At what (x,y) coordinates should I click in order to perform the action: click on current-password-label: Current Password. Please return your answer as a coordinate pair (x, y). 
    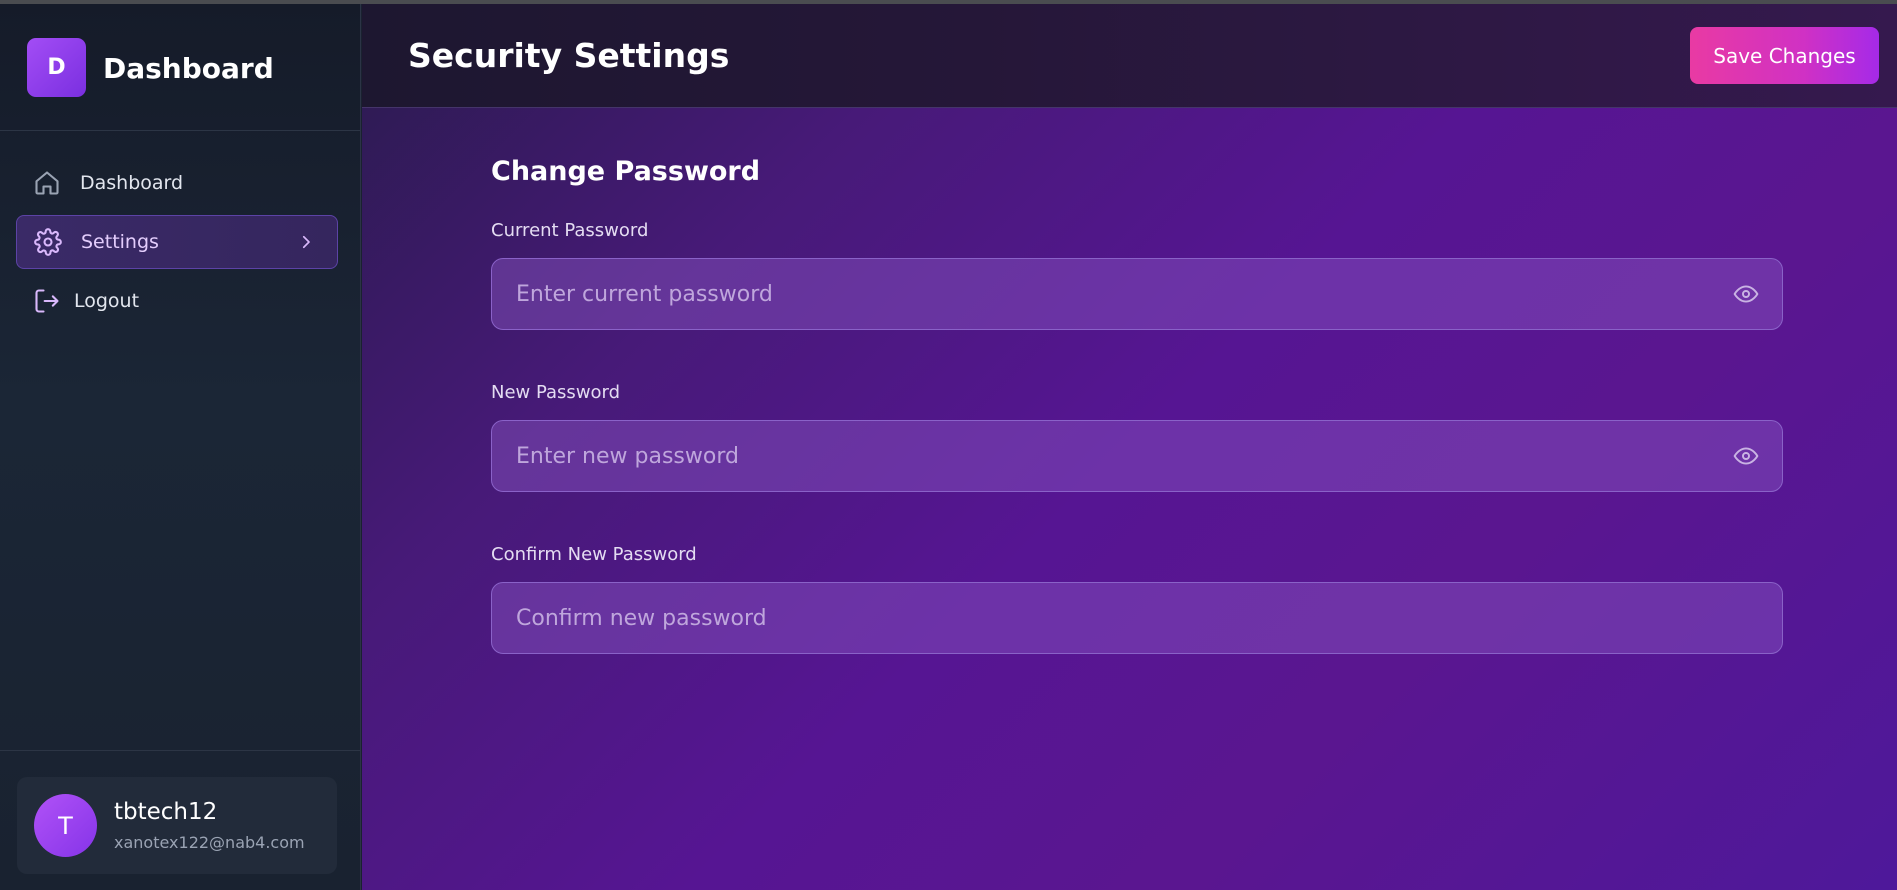
    Looking at the image, I should click on (570, 230).